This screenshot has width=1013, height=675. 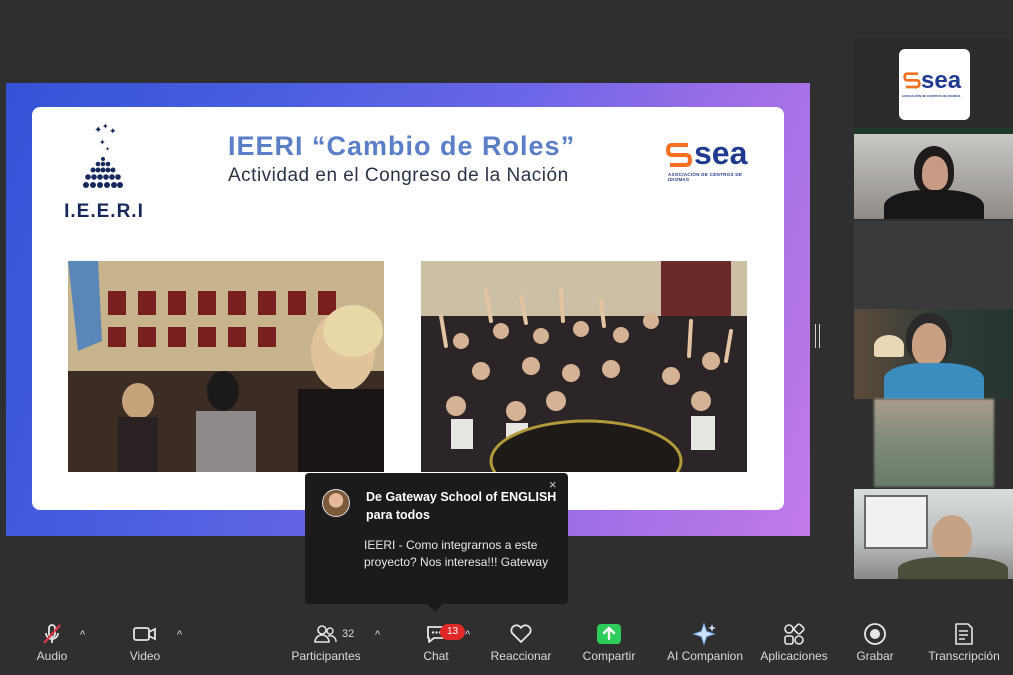 What do you see at coordinates (436, 656) in the screenshot?
I see `chat-label: Chat` at bounding box center [436, 656].